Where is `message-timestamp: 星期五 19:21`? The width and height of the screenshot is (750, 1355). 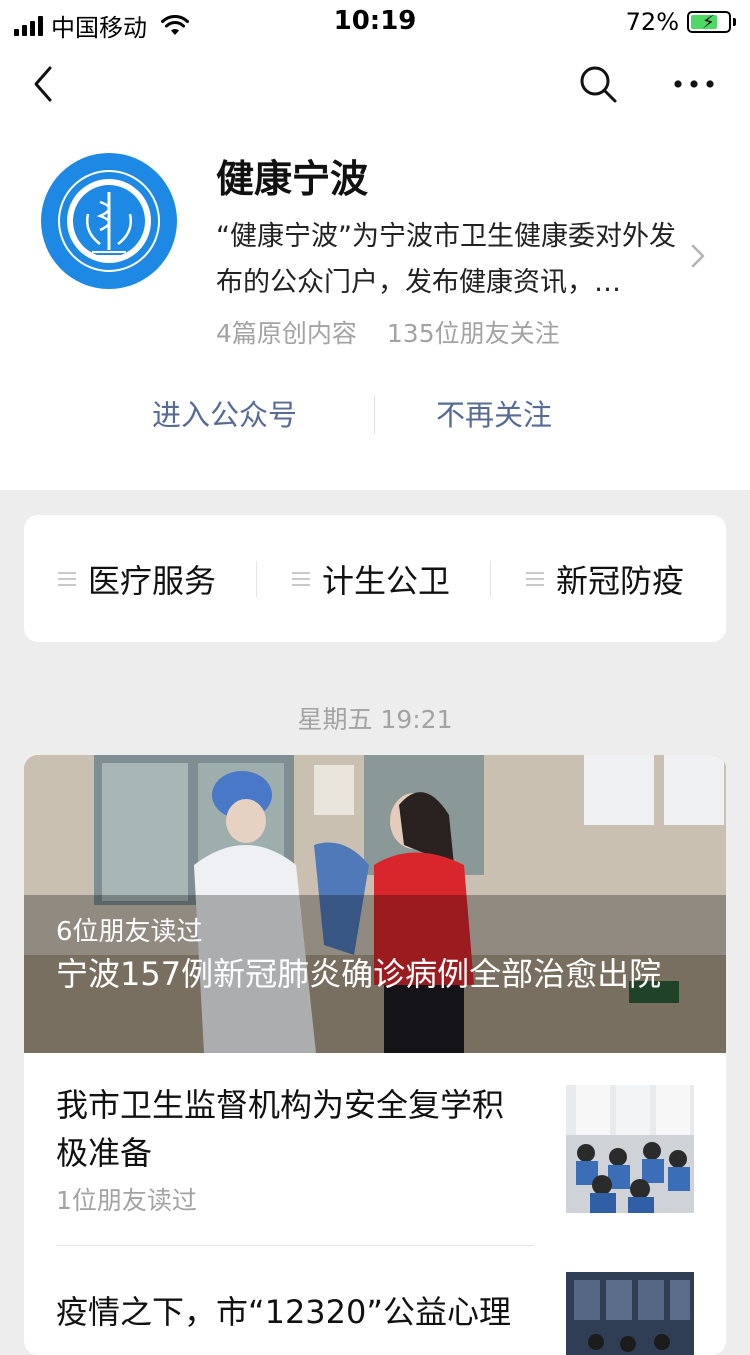
message-timestamp: 星期五 19:21 is located at coordinates (375, 719).